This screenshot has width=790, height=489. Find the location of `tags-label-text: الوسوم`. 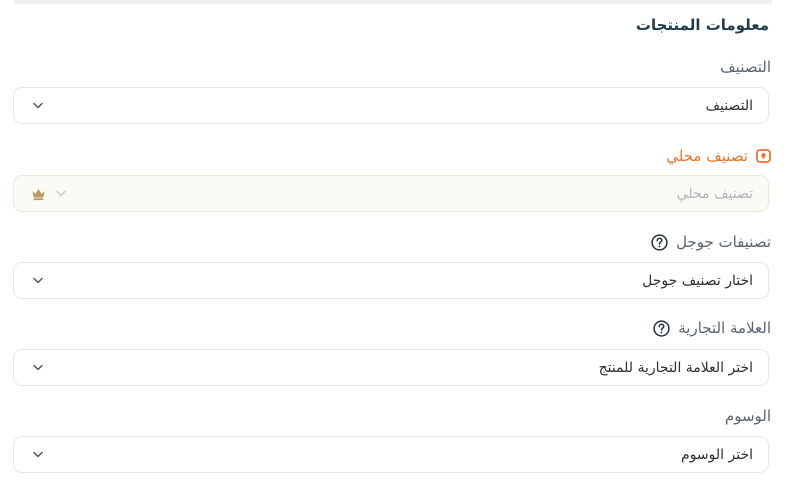

tags-label-text: الوسوم is located at coordinates (747, 416).